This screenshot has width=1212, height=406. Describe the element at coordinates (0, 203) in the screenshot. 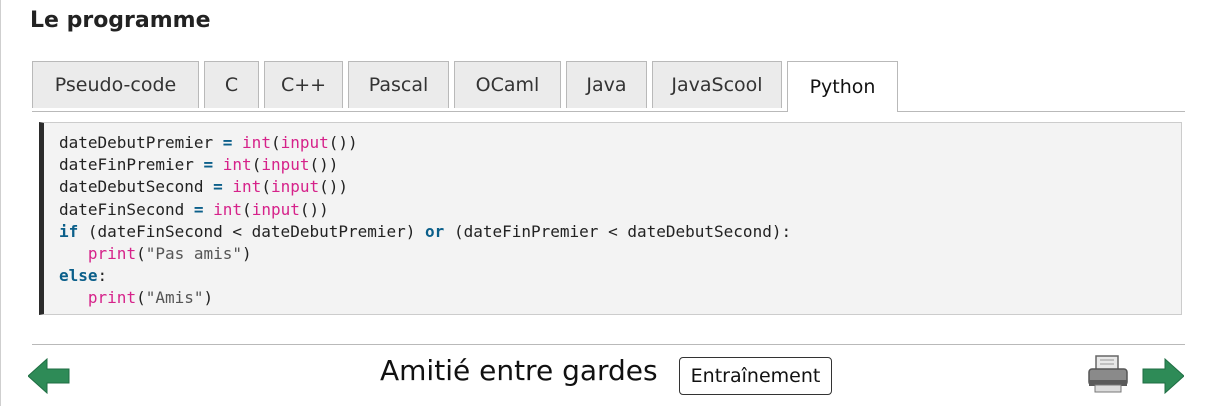

I see `left-frame-border` at that location.